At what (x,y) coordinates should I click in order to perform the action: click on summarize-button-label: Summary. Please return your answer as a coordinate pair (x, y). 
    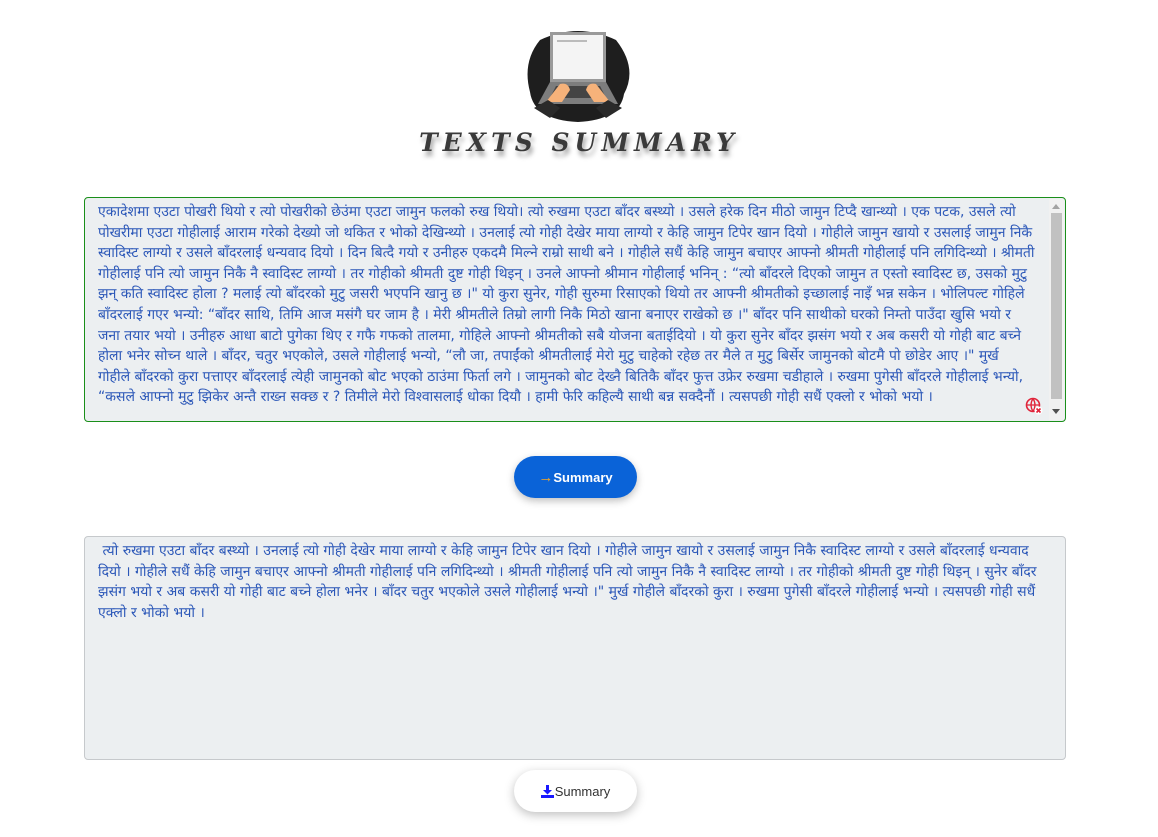
    Looking at the image, I should click on (583, 477).